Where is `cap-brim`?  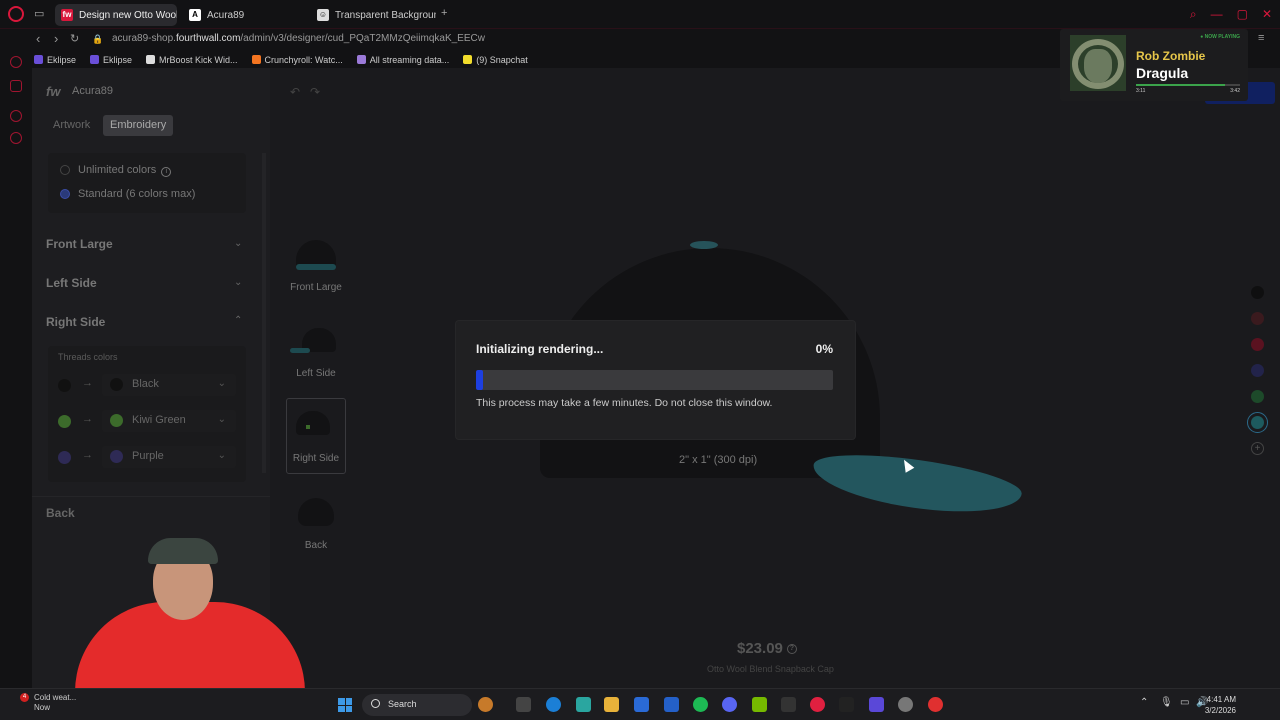
cap-brim is located at coordinates (917, 484).